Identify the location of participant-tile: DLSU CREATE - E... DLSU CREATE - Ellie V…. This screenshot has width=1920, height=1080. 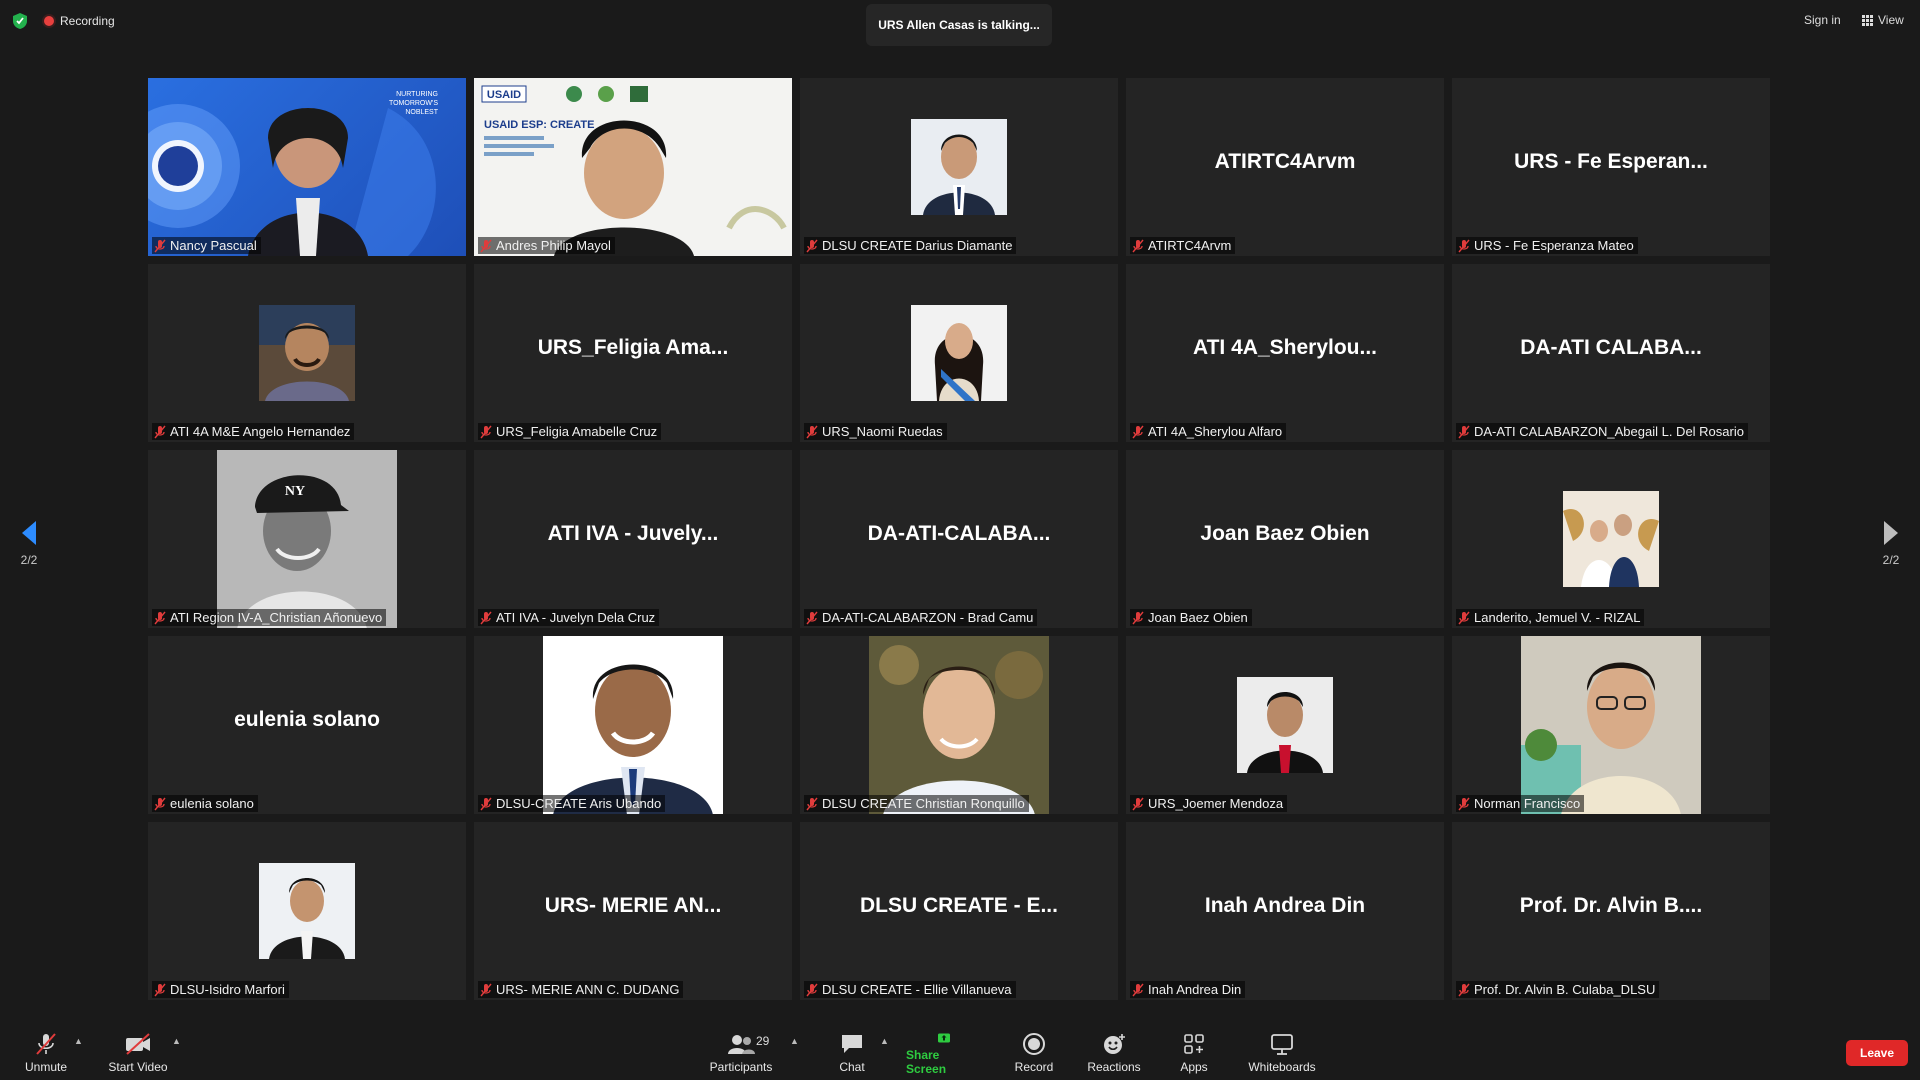
(959, 911).